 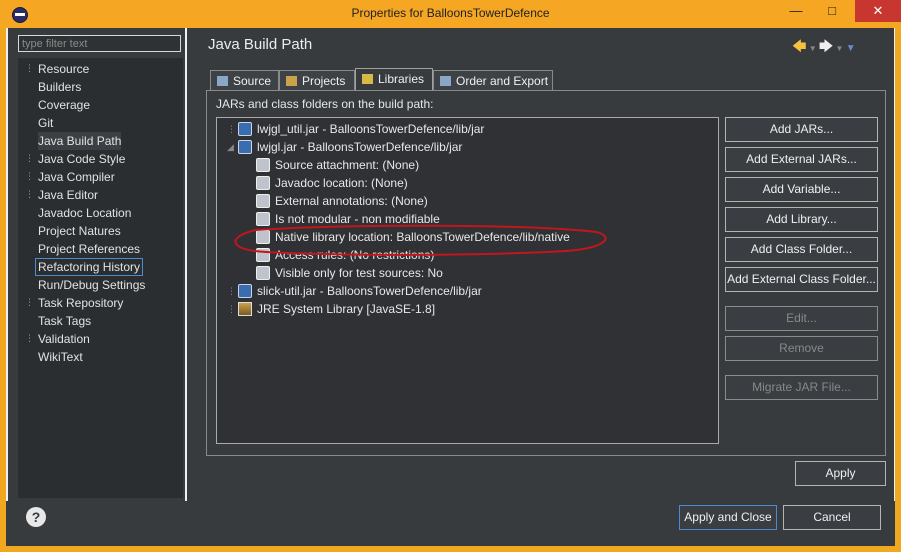 I want to click on libraries-icon, so click(x=367, y=78).